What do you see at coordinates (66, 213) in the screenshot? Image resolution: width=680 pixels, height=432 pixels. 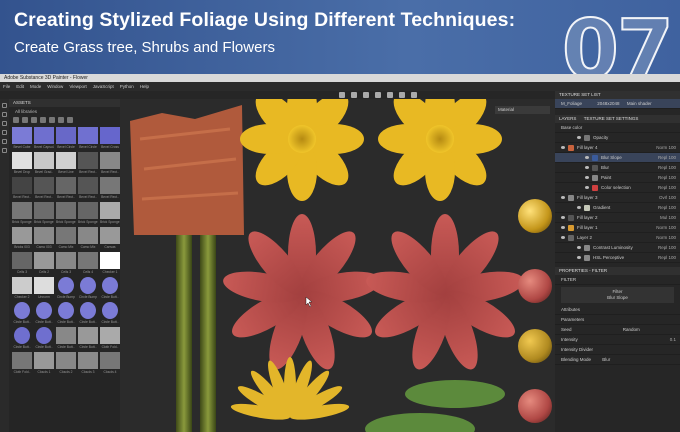 I see `asset-item: Brick Sponge 3` at bounding box center [66, 213].